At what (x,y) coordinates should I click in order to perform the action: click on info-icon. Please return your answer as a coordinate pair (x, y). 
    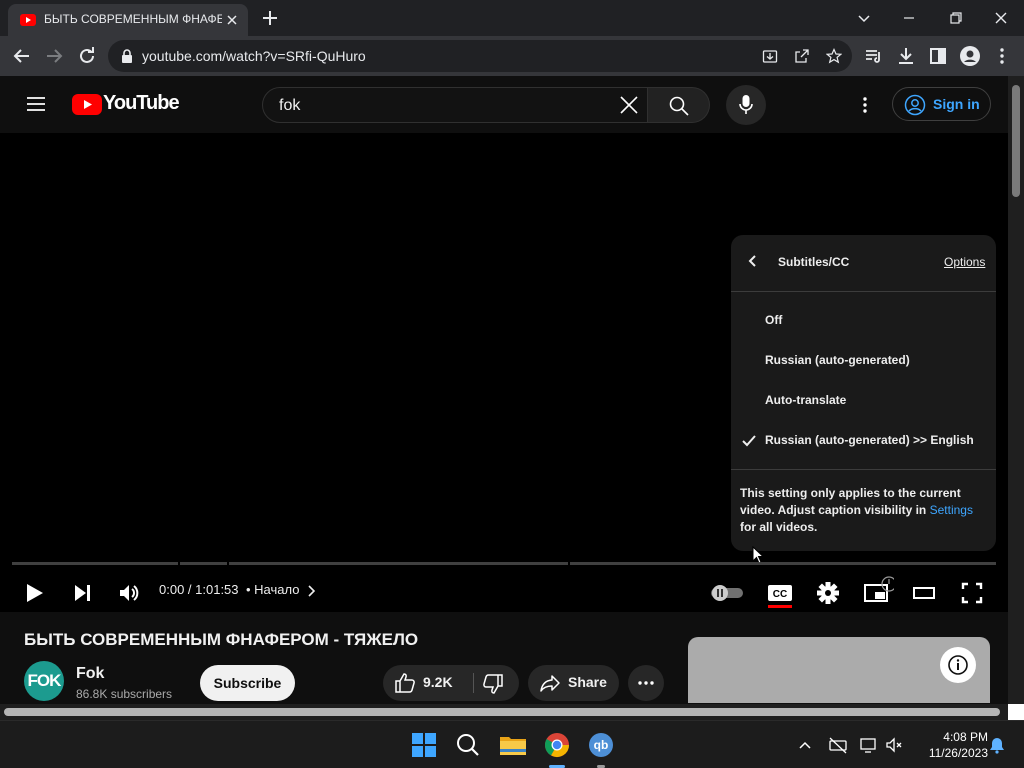
    Looking at the image, I should click on (958, 665).